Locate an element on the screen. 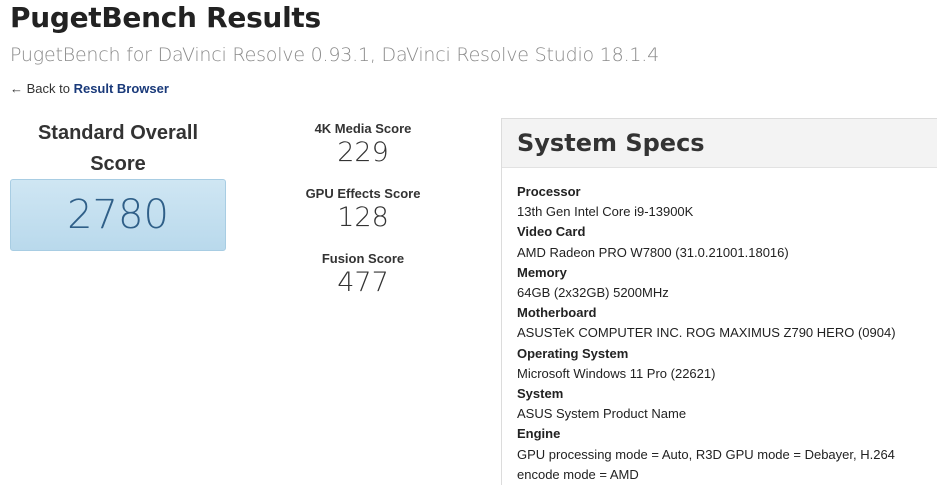 The image size is (937, 485). overall-score-section: Standard Overall Score is located at coordinates (118, 149).